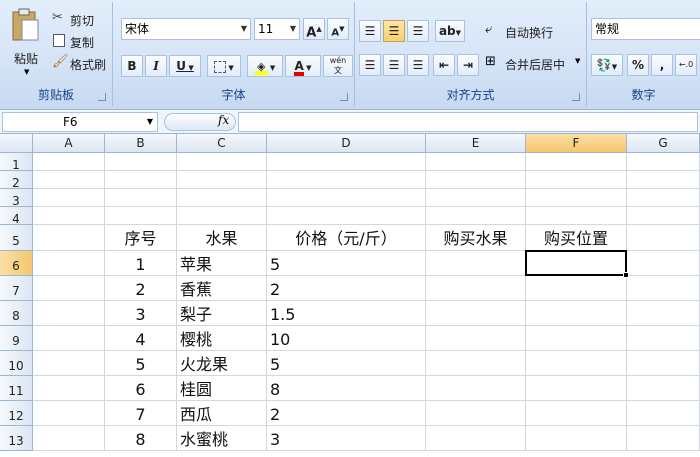 Image resolution: width=700 pixels, height=457 pixels. I want to click on cell-c8: 梨子, so click(222, 313).